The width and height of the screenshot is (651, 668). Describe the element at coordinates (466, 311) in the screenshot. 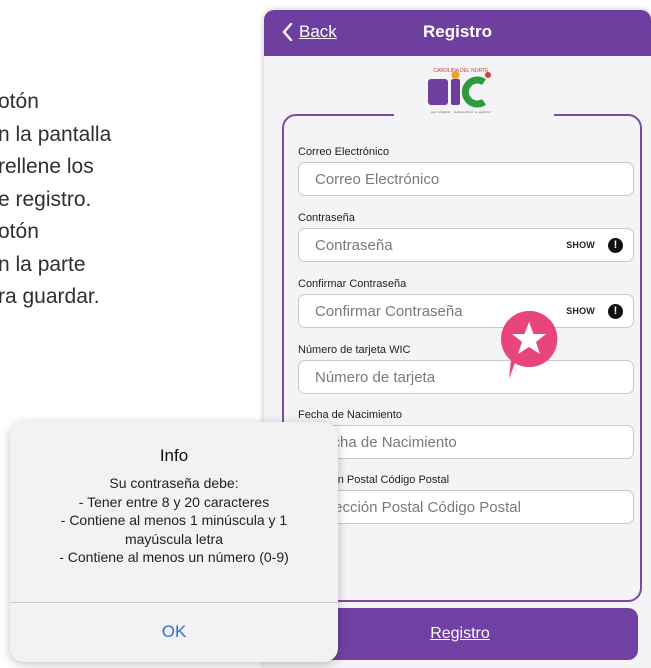

I see `confirm-password-field: Confirmar Contraseña SHOW !` at that location.